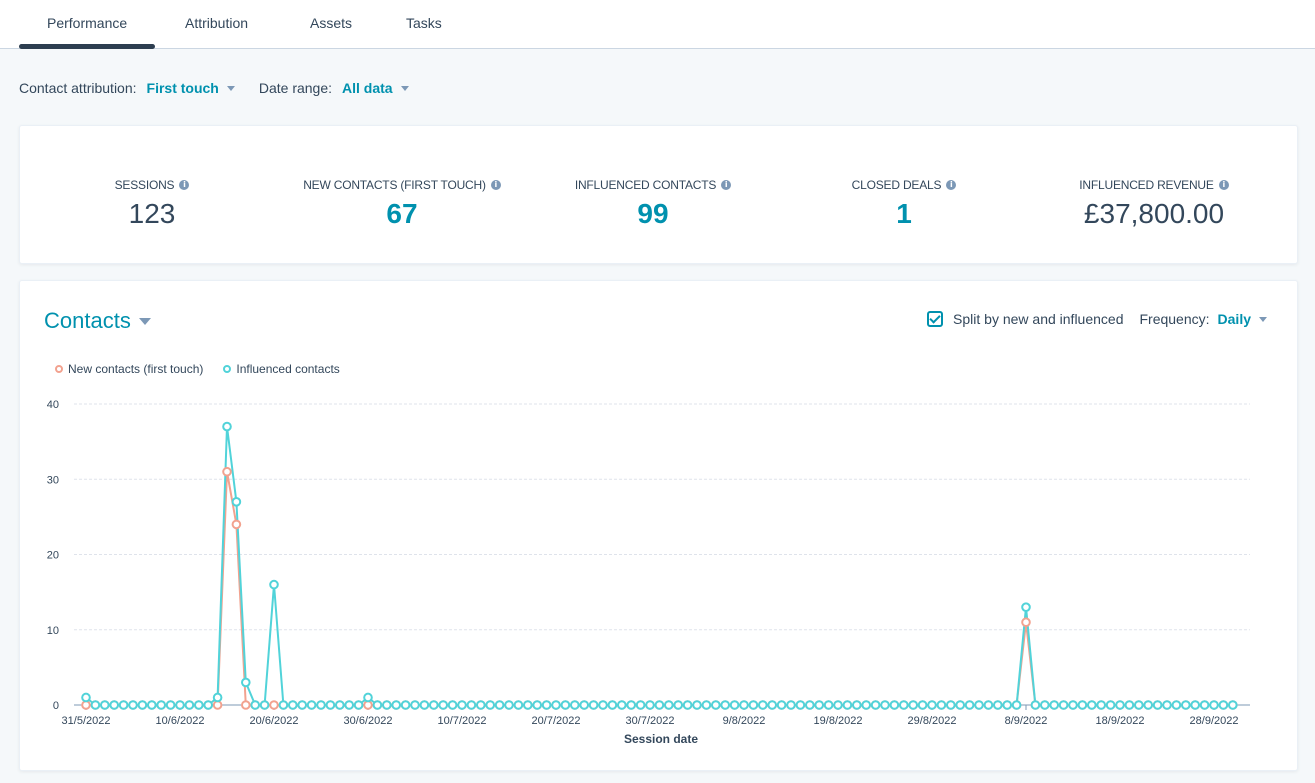 This screenshot has width=1315, height=783. I want to click on y-tick-label: 20, so click(53, 556).